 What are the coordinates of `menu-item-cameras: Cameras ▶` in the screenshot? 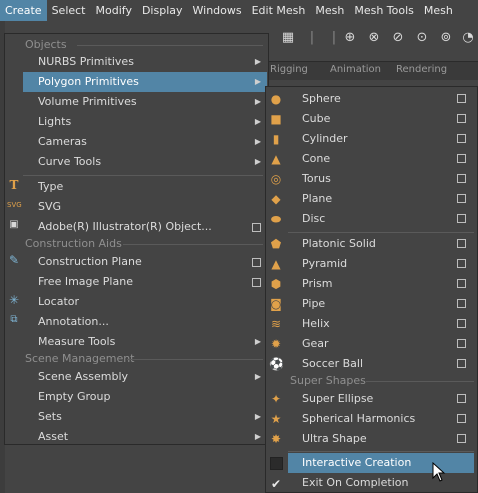 It's located at (145, 142).